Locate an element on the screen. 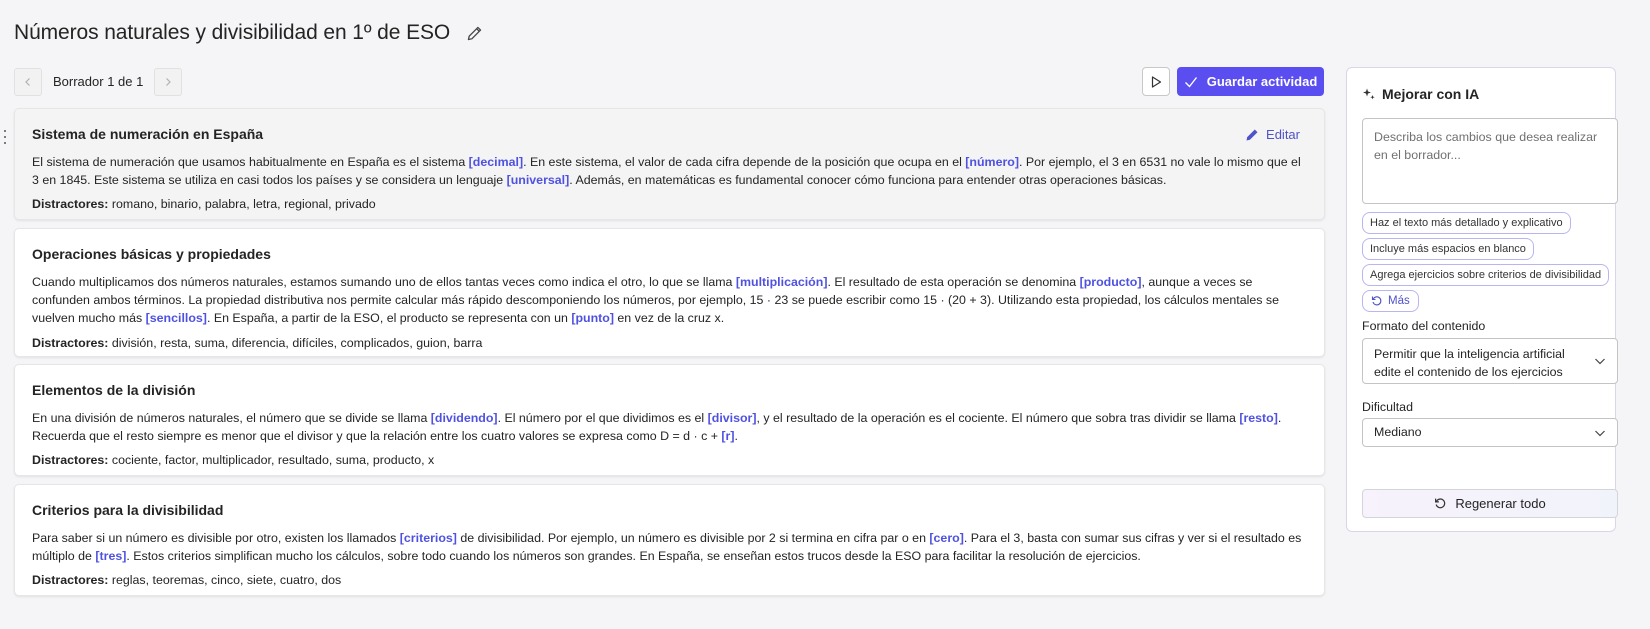 This screenshot has height=629, width=1650. regenerate-all-button: Regenerar todo is located at coordinates (1490, 503).